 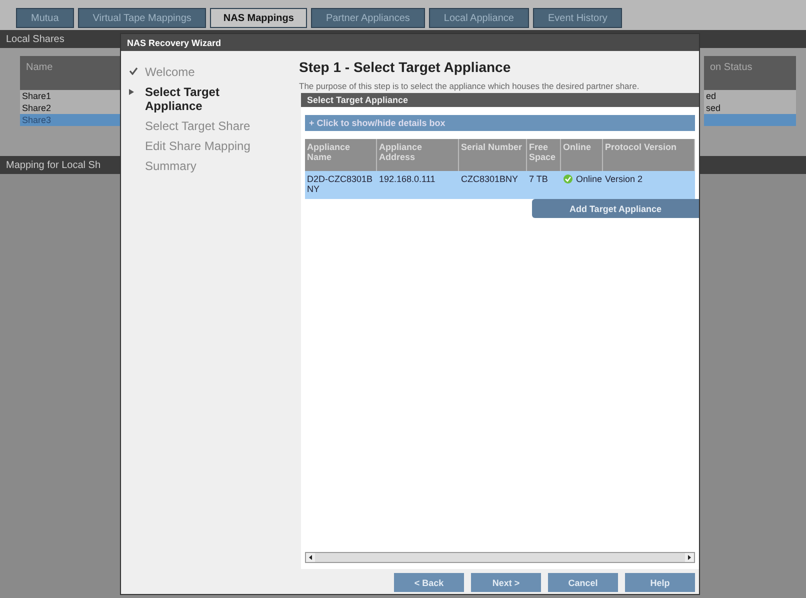 I want to click on dialog-button: Next >, so click(x=506, y=582).